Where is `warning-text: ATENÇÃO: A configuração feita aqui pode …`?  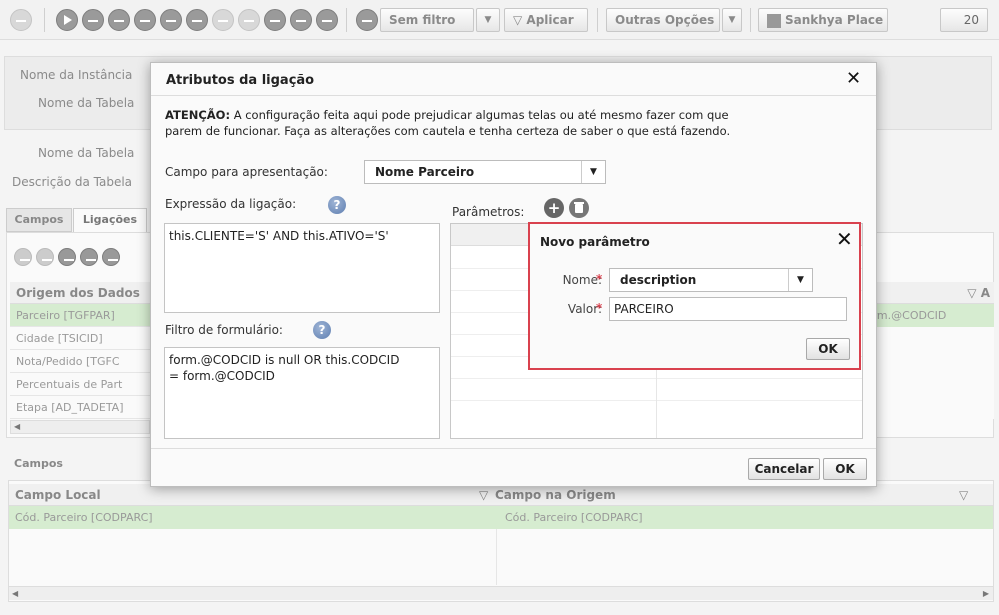 warning-text: ATENÇÃO: A configuração feita aqui pode … is located at coordinates (448, 123).